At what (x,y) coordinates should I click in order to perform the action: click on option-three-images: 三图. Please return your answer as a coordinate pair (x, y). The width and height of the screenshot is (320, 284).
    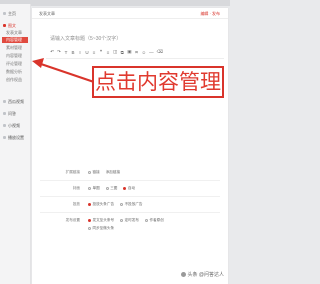
    Looking at the image, I should click on (111, 188).